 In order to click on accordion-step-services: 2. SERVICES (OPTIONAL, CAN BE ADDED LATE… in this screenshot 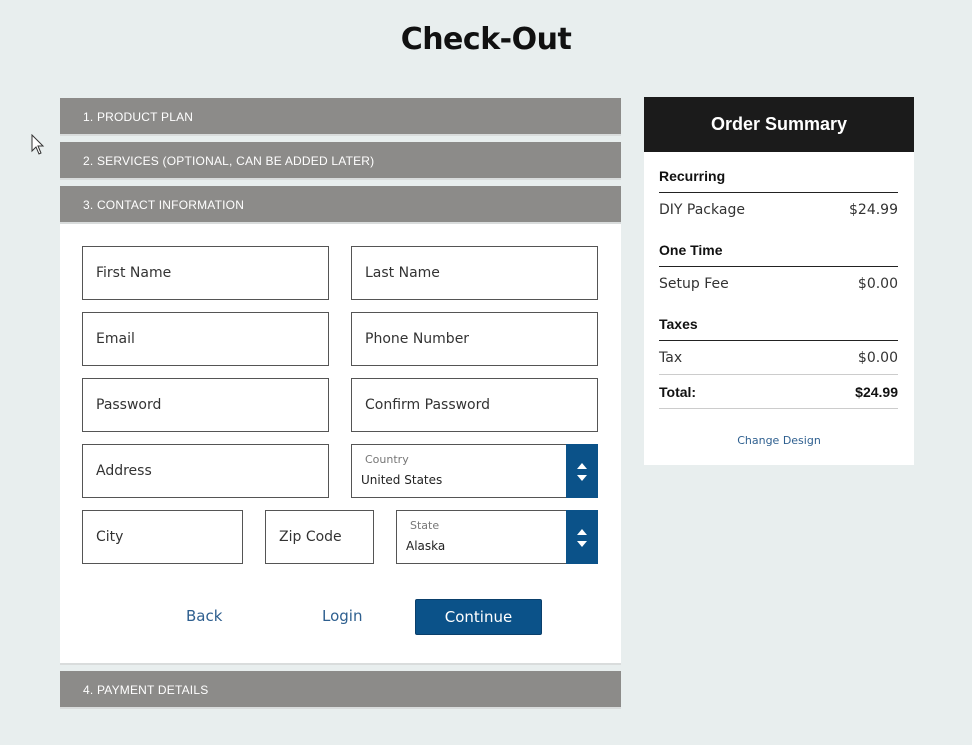, I will do `click(340, 161)`.